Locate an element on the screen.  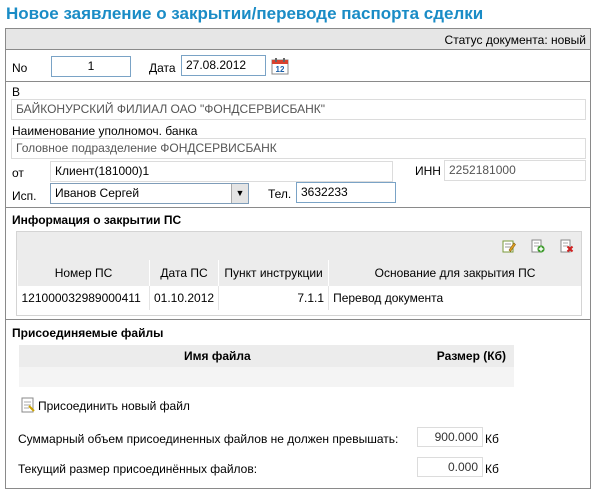
grid-toolbar is located at coordinates (299, 246).